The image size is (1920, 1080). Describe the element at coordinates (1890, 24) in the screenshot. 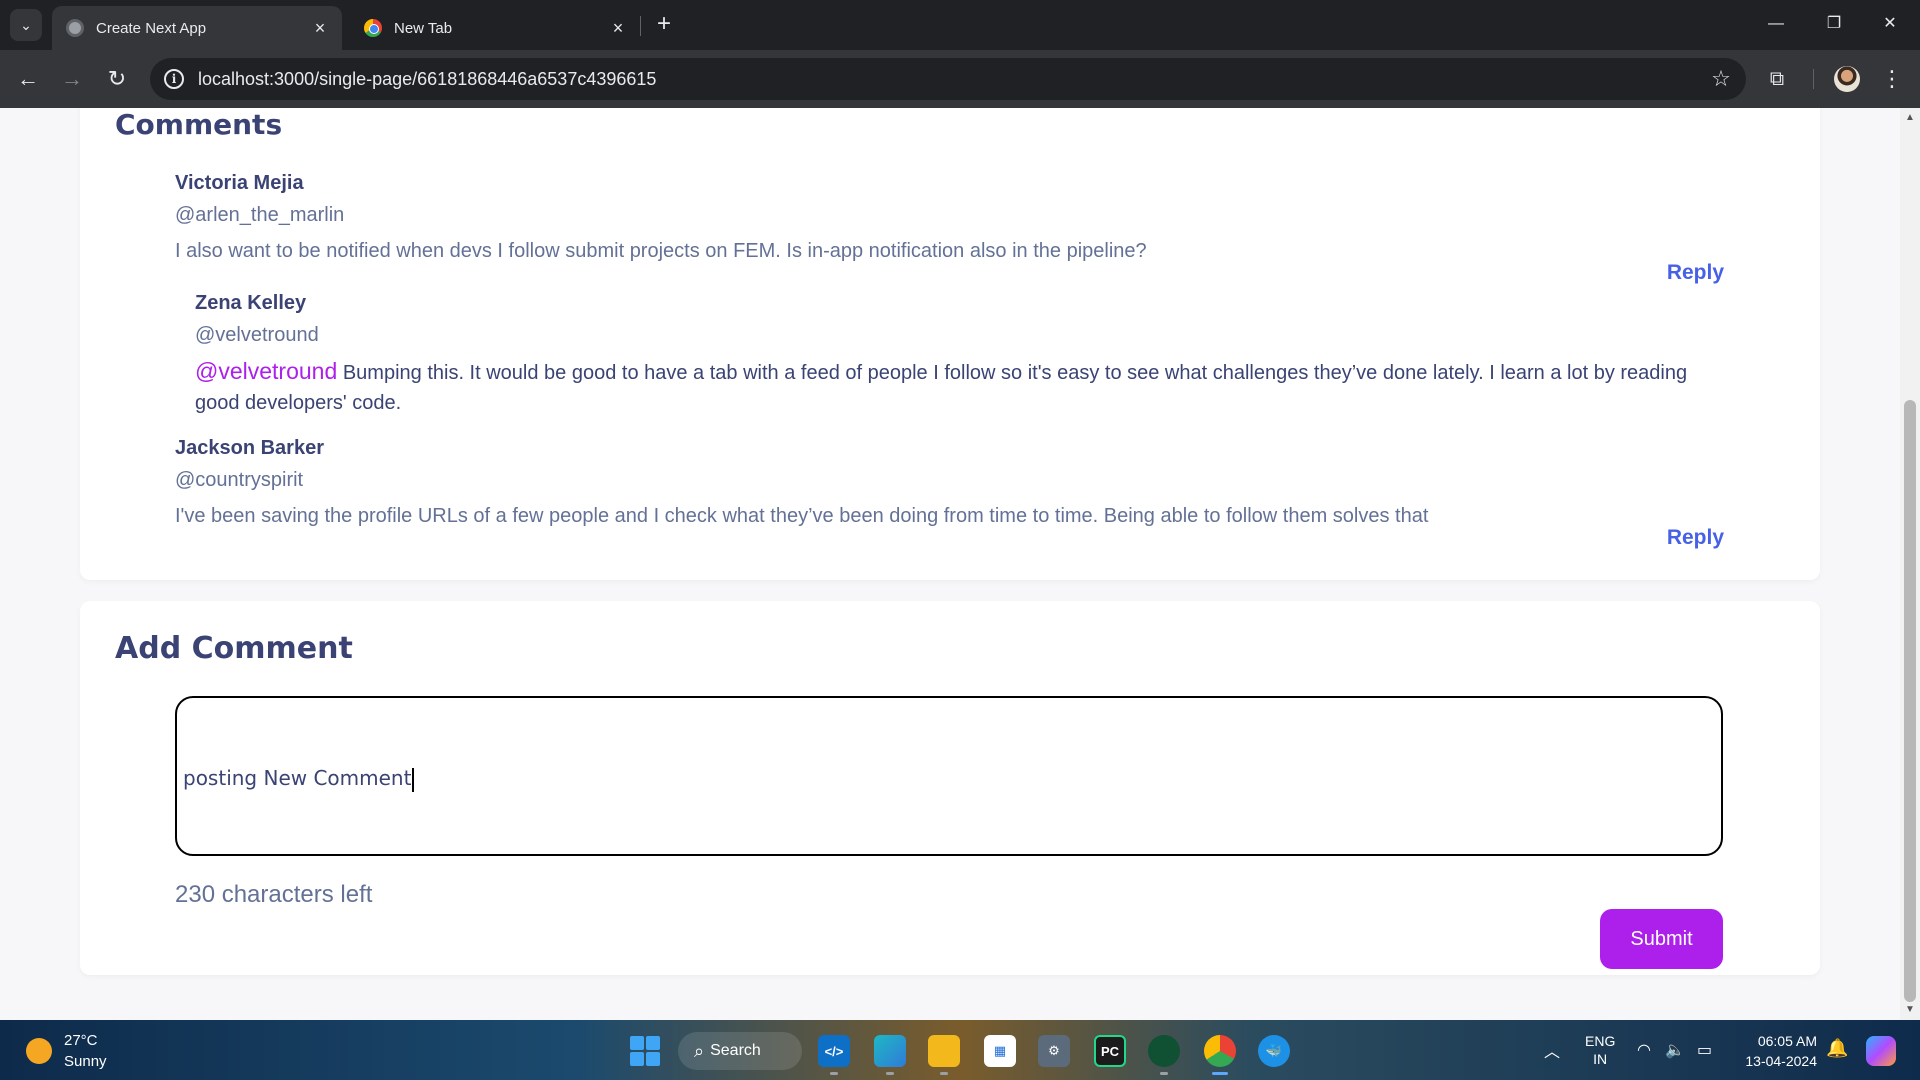

I see `close-window-icon: ✕` at that location.